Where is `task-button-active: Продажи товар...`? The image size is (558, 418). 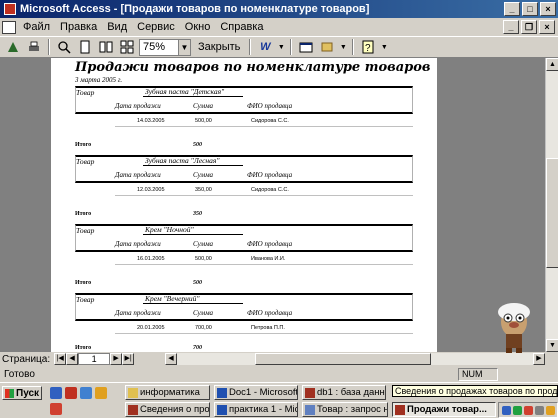
task-button-active: Продажи товар... is located at coordinates (444, 409).